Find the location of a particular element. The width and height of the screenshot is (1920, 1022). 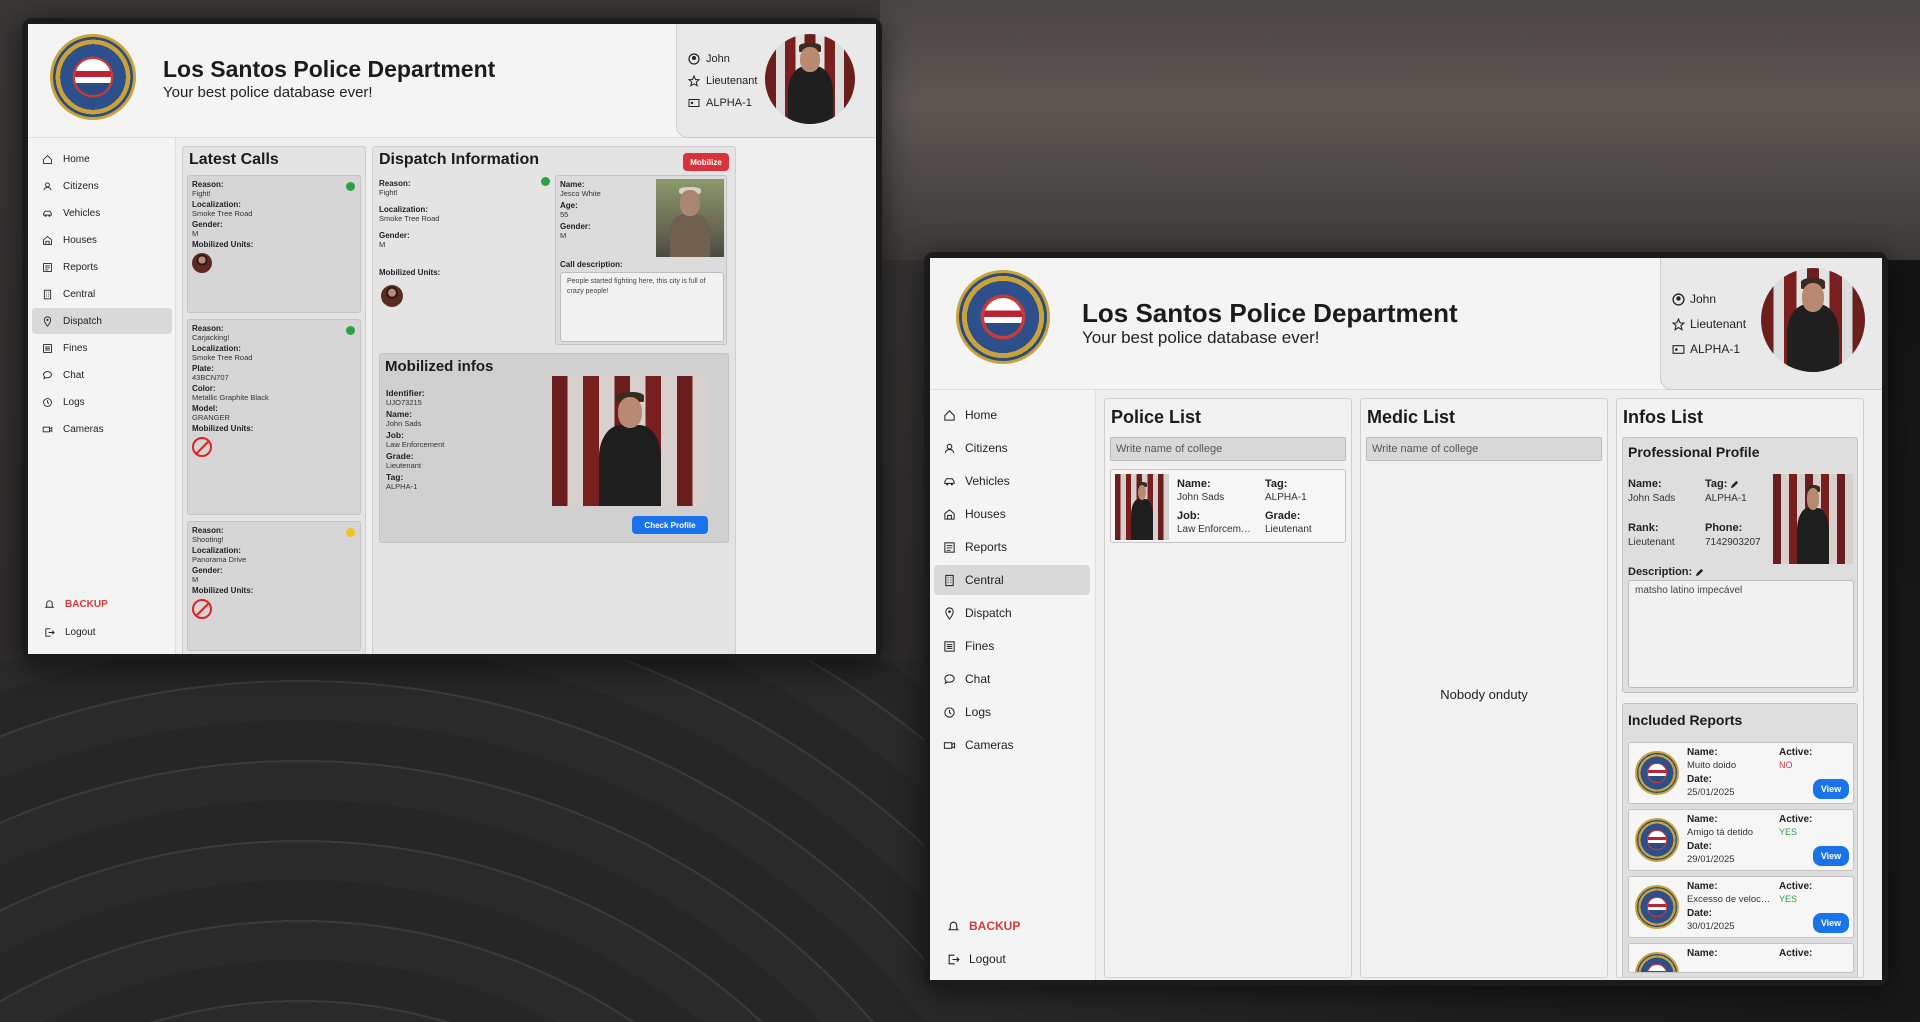

medic-empty-message: Nobody onduty is located at coordinates (1484, 694).